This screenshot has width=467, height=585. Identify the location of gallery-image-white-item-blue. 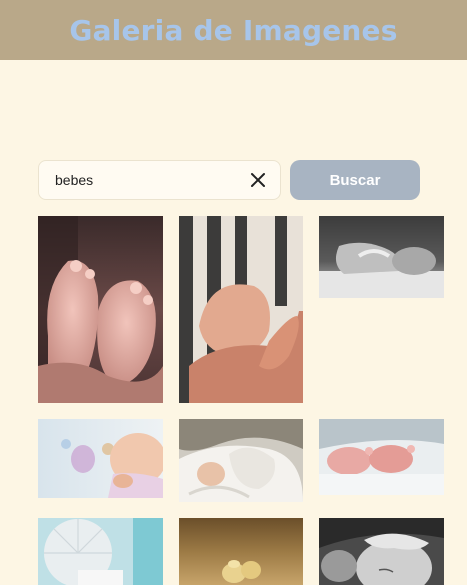
(100, 551).